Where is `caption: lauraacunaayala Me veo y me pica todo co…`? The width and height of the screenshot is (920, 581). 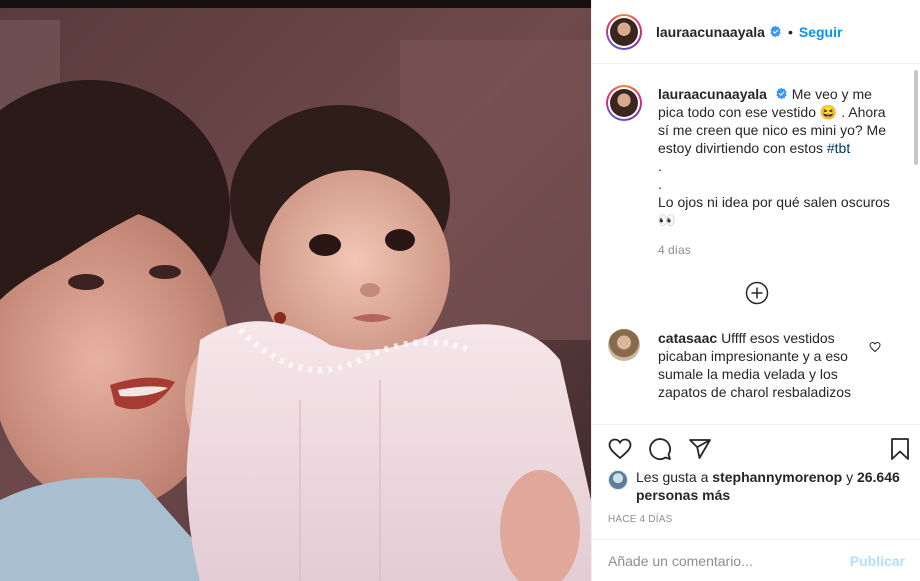
caption: lauraacunaayala Me veo y me pica todo co… is located at coordinates (756, 172).